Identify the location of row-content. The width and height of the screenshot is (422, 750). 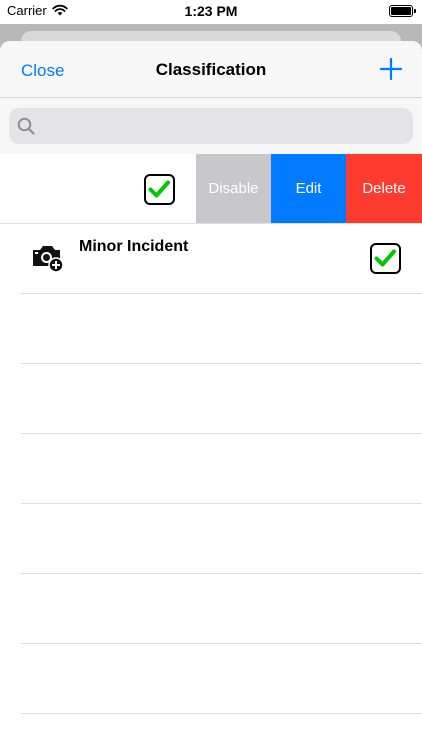
(98, 188).